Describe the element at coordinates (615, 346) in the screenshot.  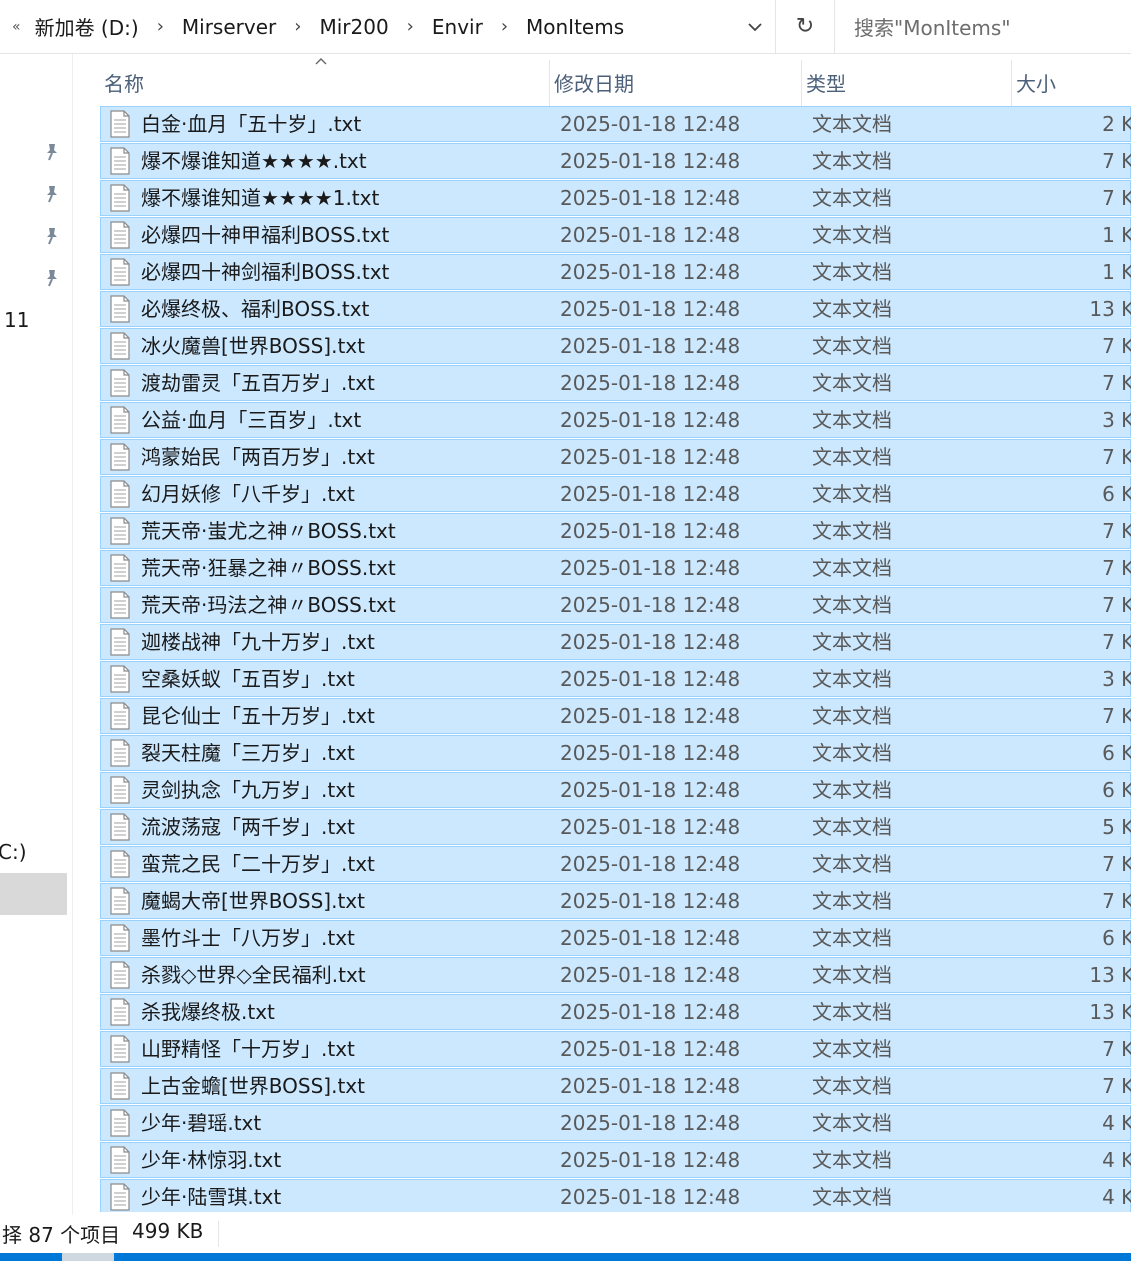
I see `file-row: 冰火魔兽[世界BOSS].txt 2025-01-18 12:48 文本文档 7 KB` at that location.